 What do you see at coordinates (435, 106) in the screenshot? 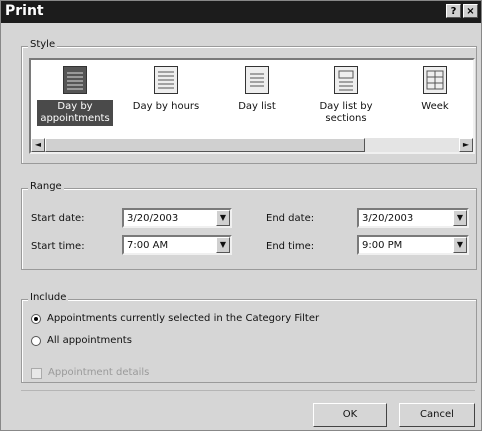
I see `style-item-label: Week` at bounding box center [435, 106].